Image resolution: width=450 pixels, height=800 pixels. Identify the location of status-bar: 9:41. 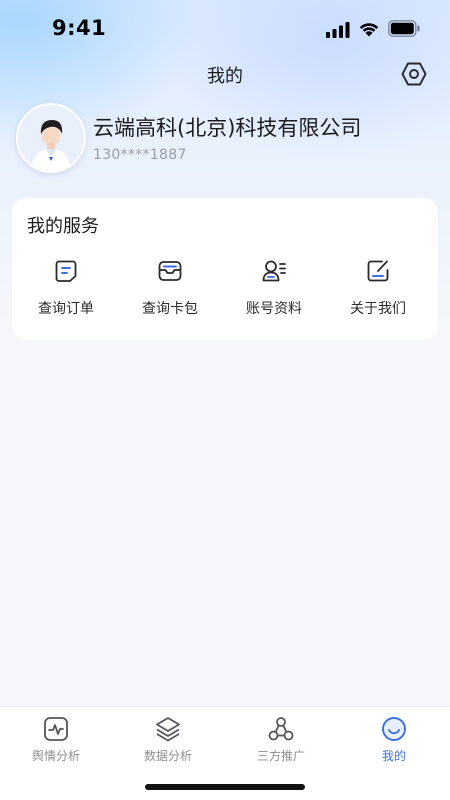
(225, 29).